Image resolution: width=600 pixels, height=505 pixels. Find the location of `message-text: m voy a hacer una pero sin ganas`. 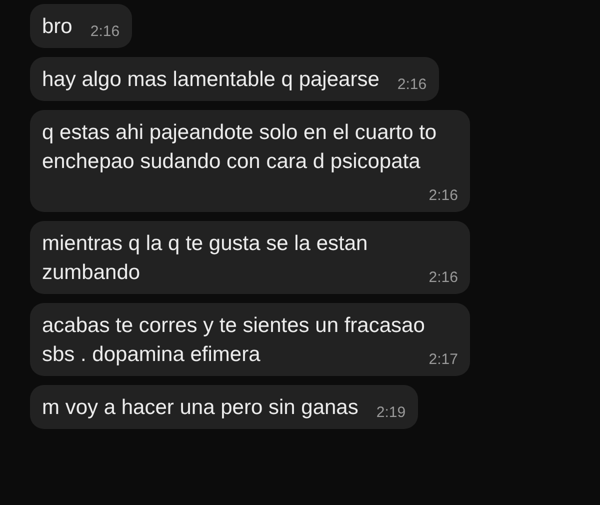

message-text: m voy a hacer una pero sin ganas is located at coordinates (200, 407).